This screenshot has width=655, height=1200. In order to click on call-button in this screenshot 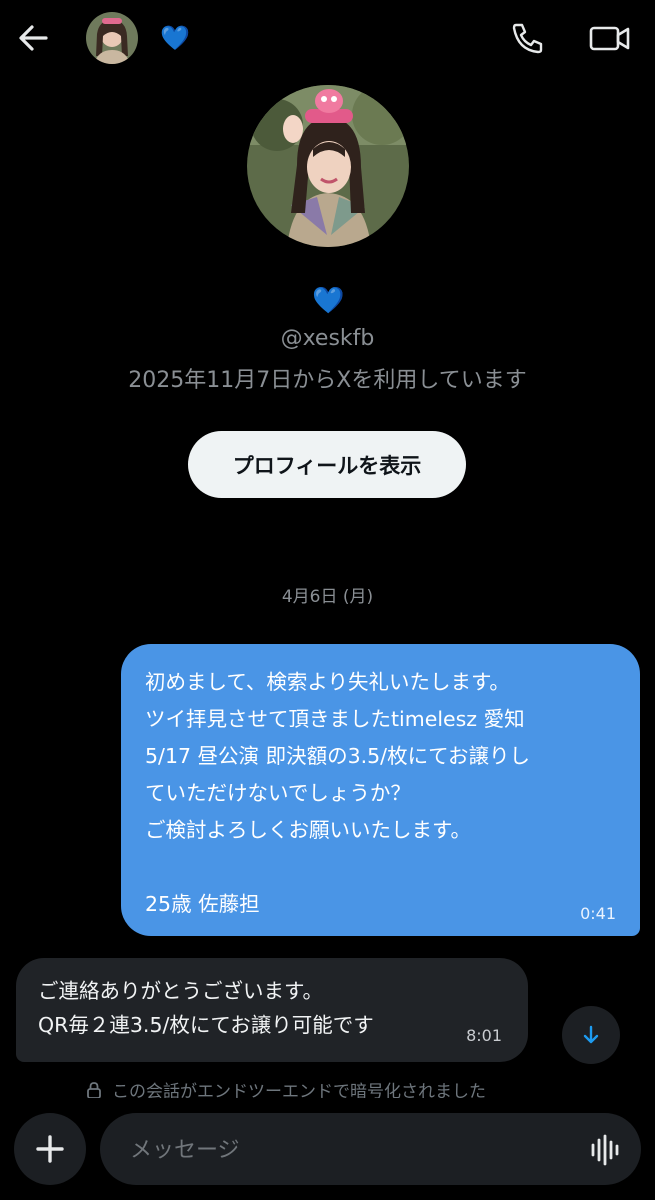, I will do `click(528, 38)`.